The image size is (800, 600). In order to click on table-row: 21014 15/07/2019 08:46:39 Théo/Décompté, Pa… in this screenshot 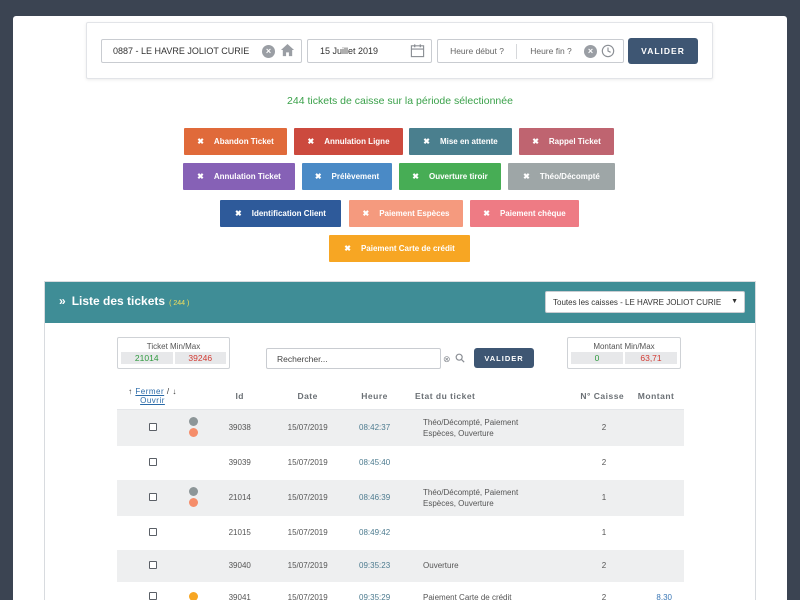, I will do `click(400, 498)`.